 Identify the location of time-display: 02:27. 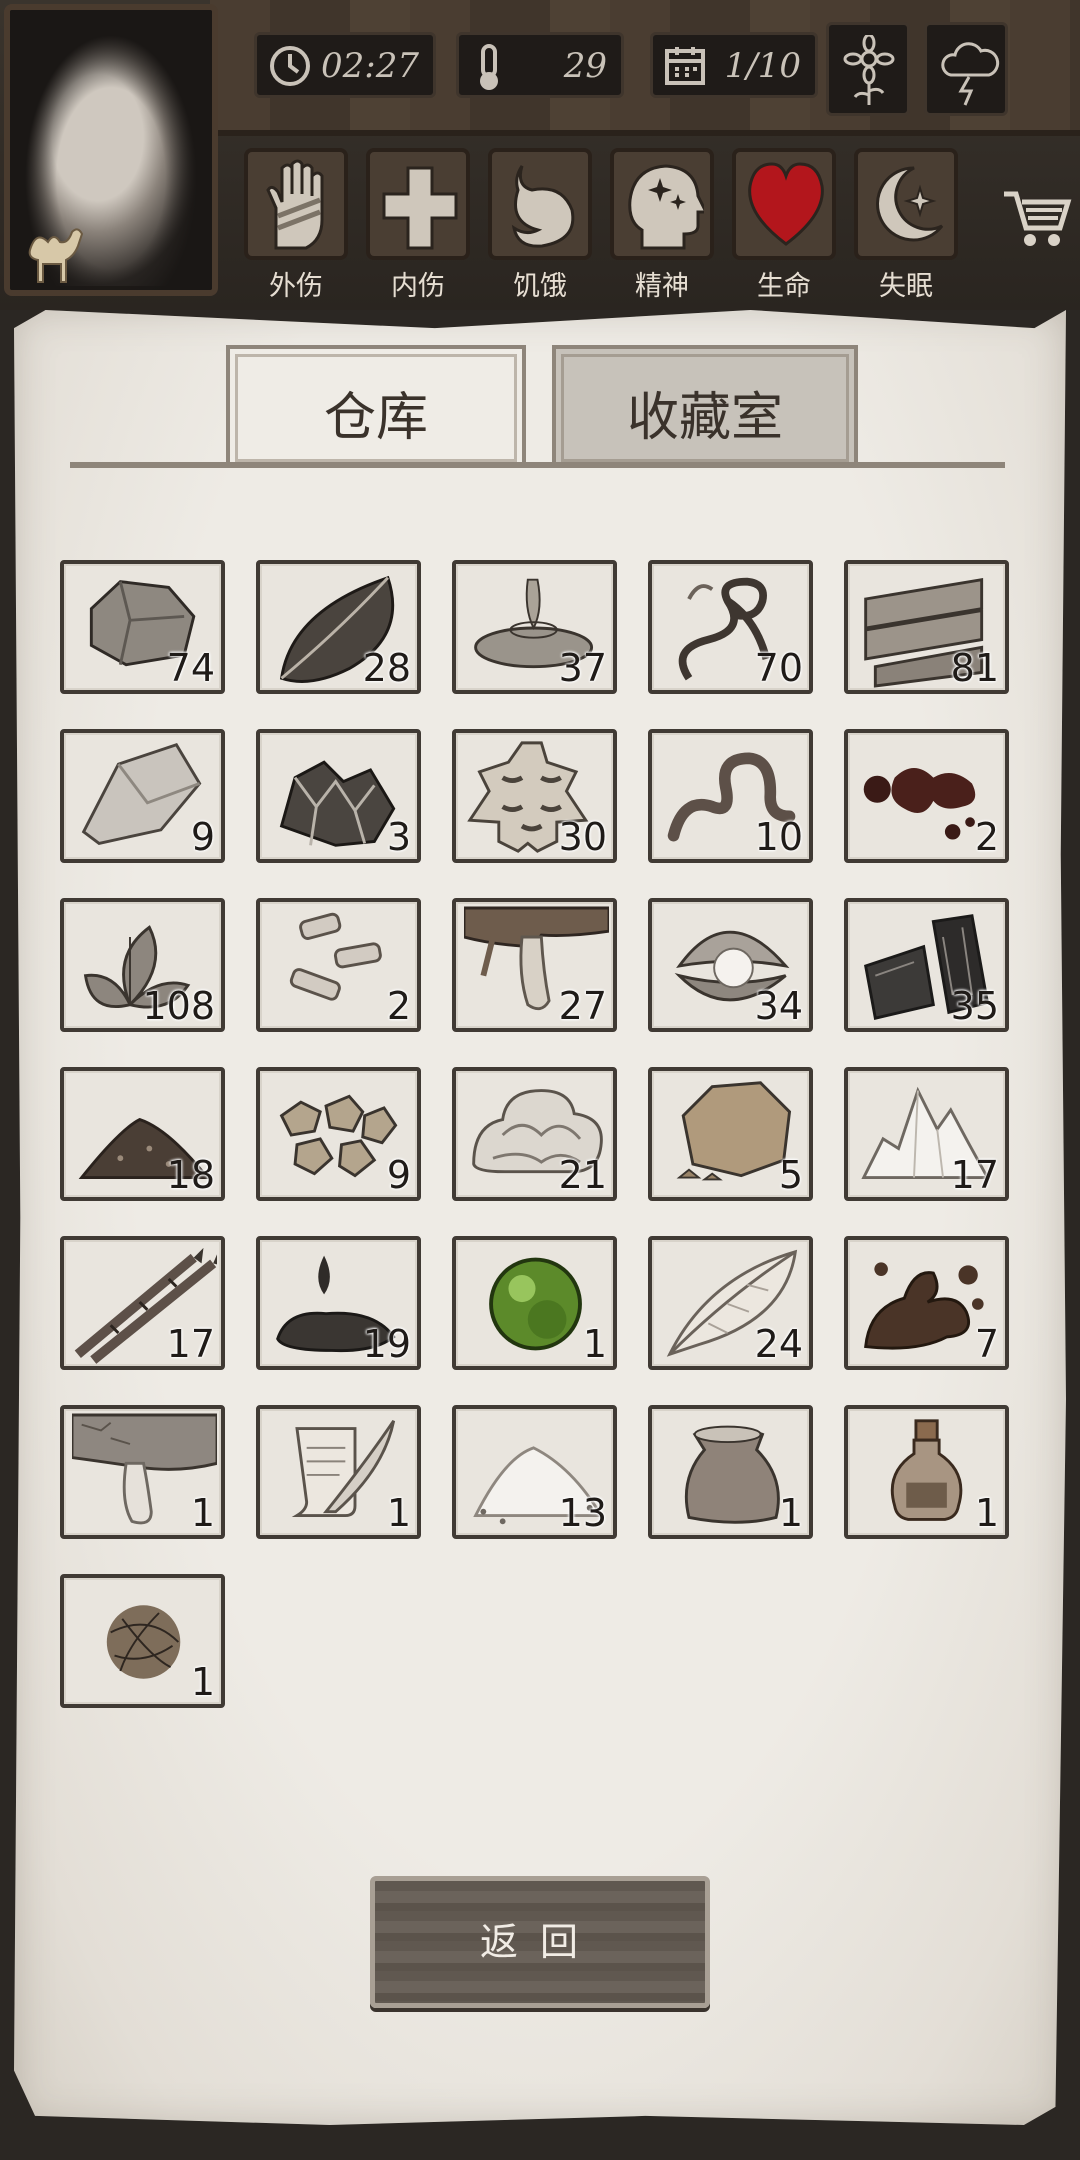
(345, 65).